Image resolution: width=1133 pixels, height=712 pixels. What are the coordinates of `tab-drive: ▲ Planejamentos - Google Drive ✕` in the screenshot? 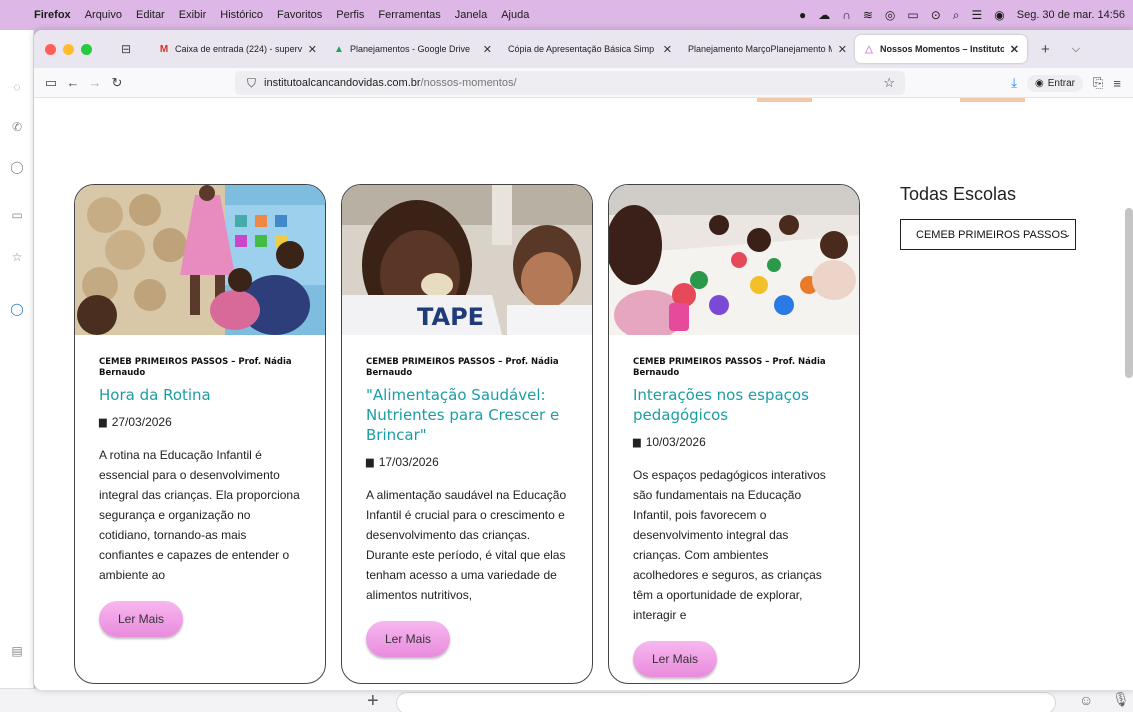 It's located at (412, 49).